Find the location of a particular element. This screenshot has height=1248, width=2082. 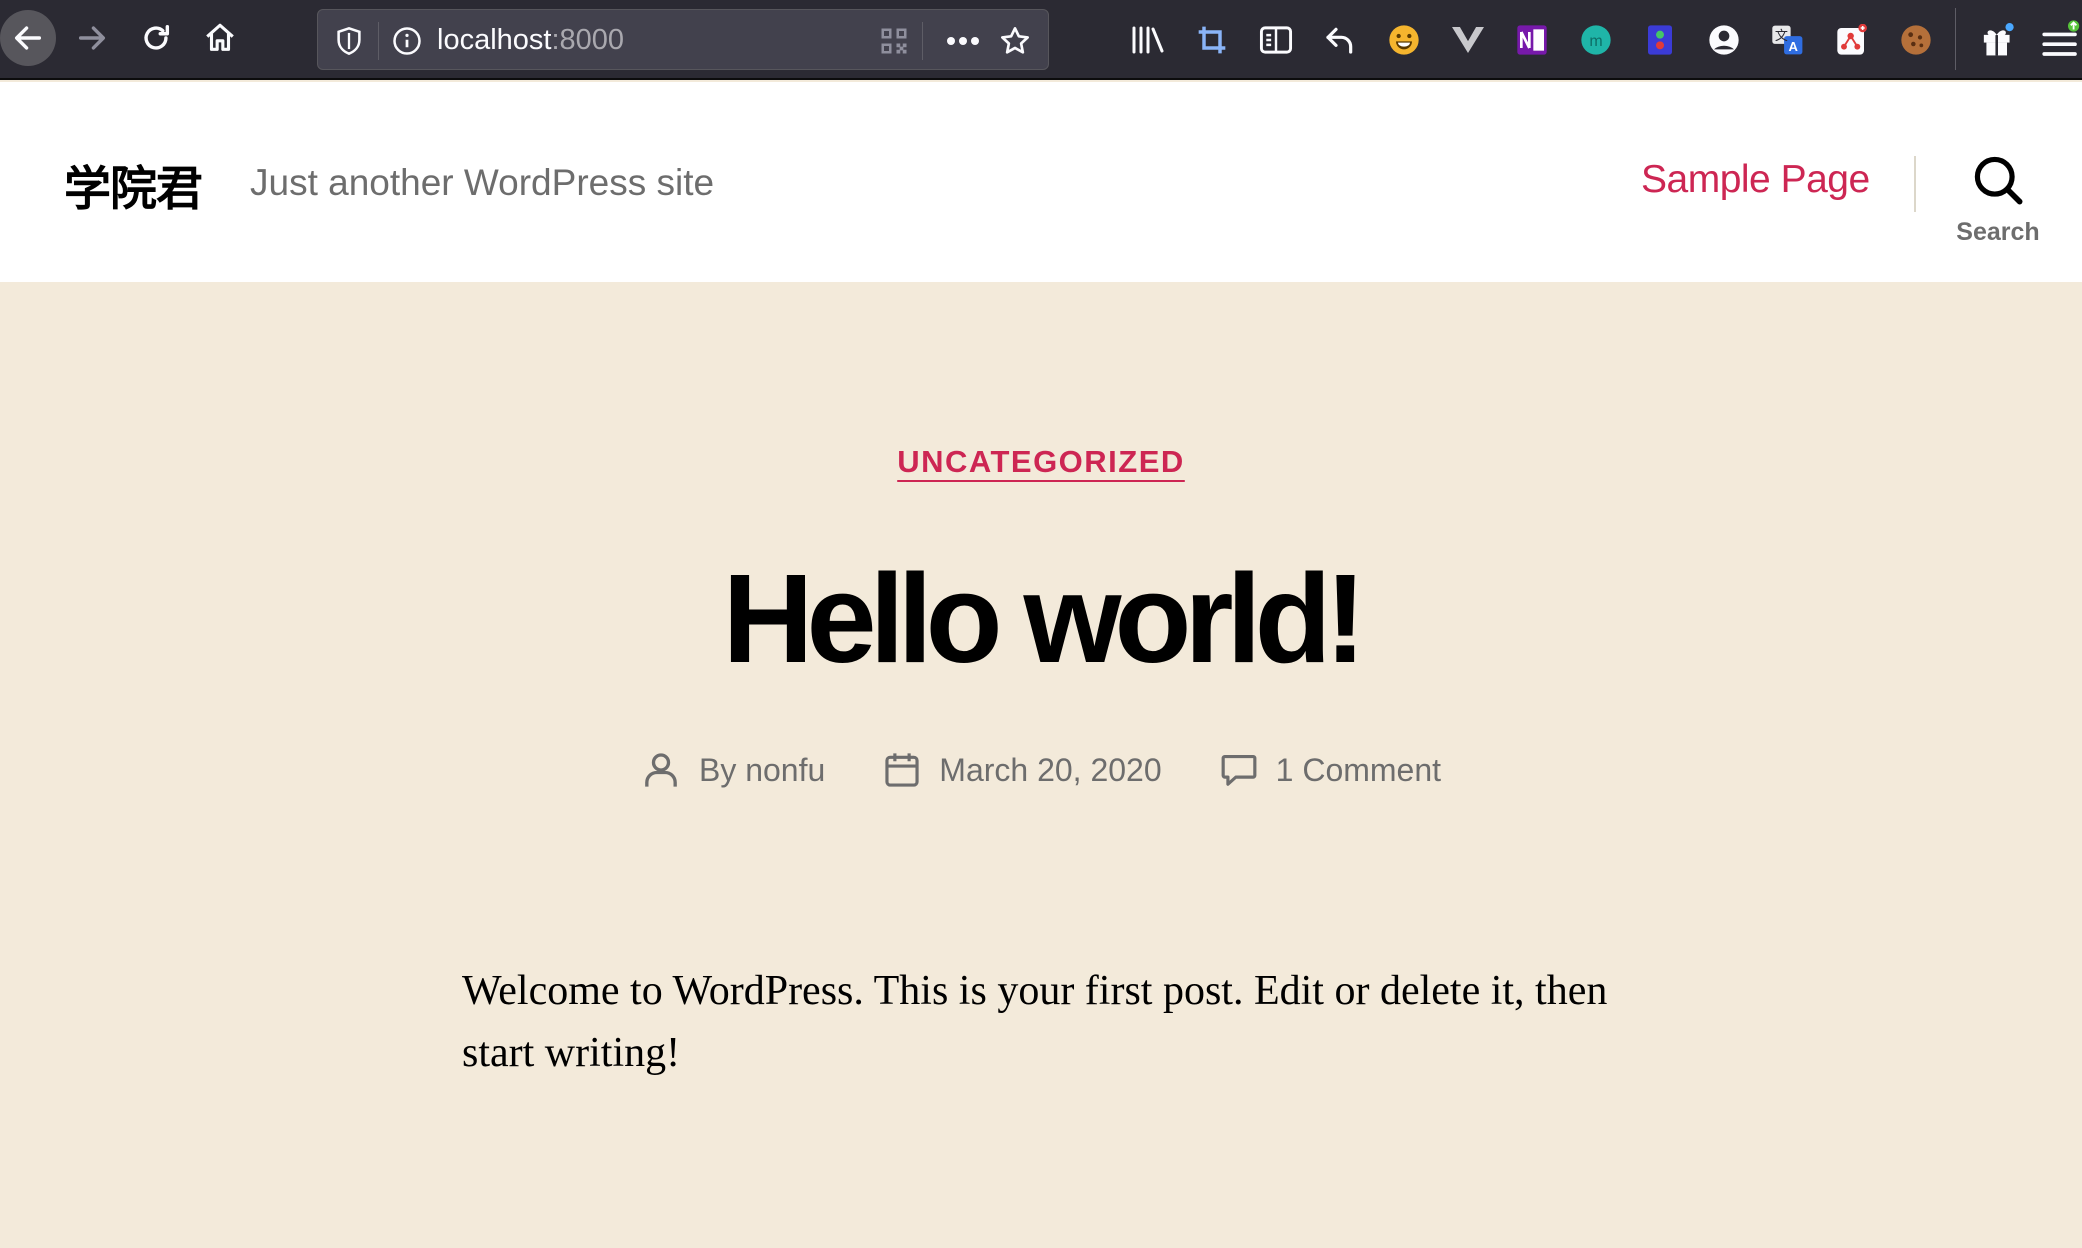

user-icon is located at coordinates (661, 770).